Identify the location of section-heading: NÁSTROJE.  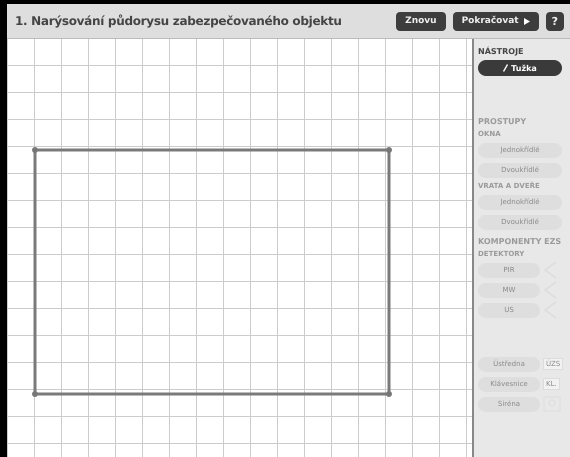
(501, 51).